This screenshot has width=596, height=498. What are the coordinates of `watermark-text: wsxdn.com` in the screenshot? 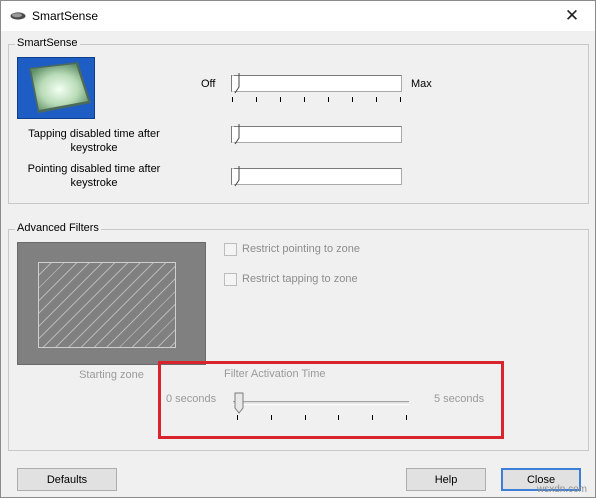 It's located at (561, 489).